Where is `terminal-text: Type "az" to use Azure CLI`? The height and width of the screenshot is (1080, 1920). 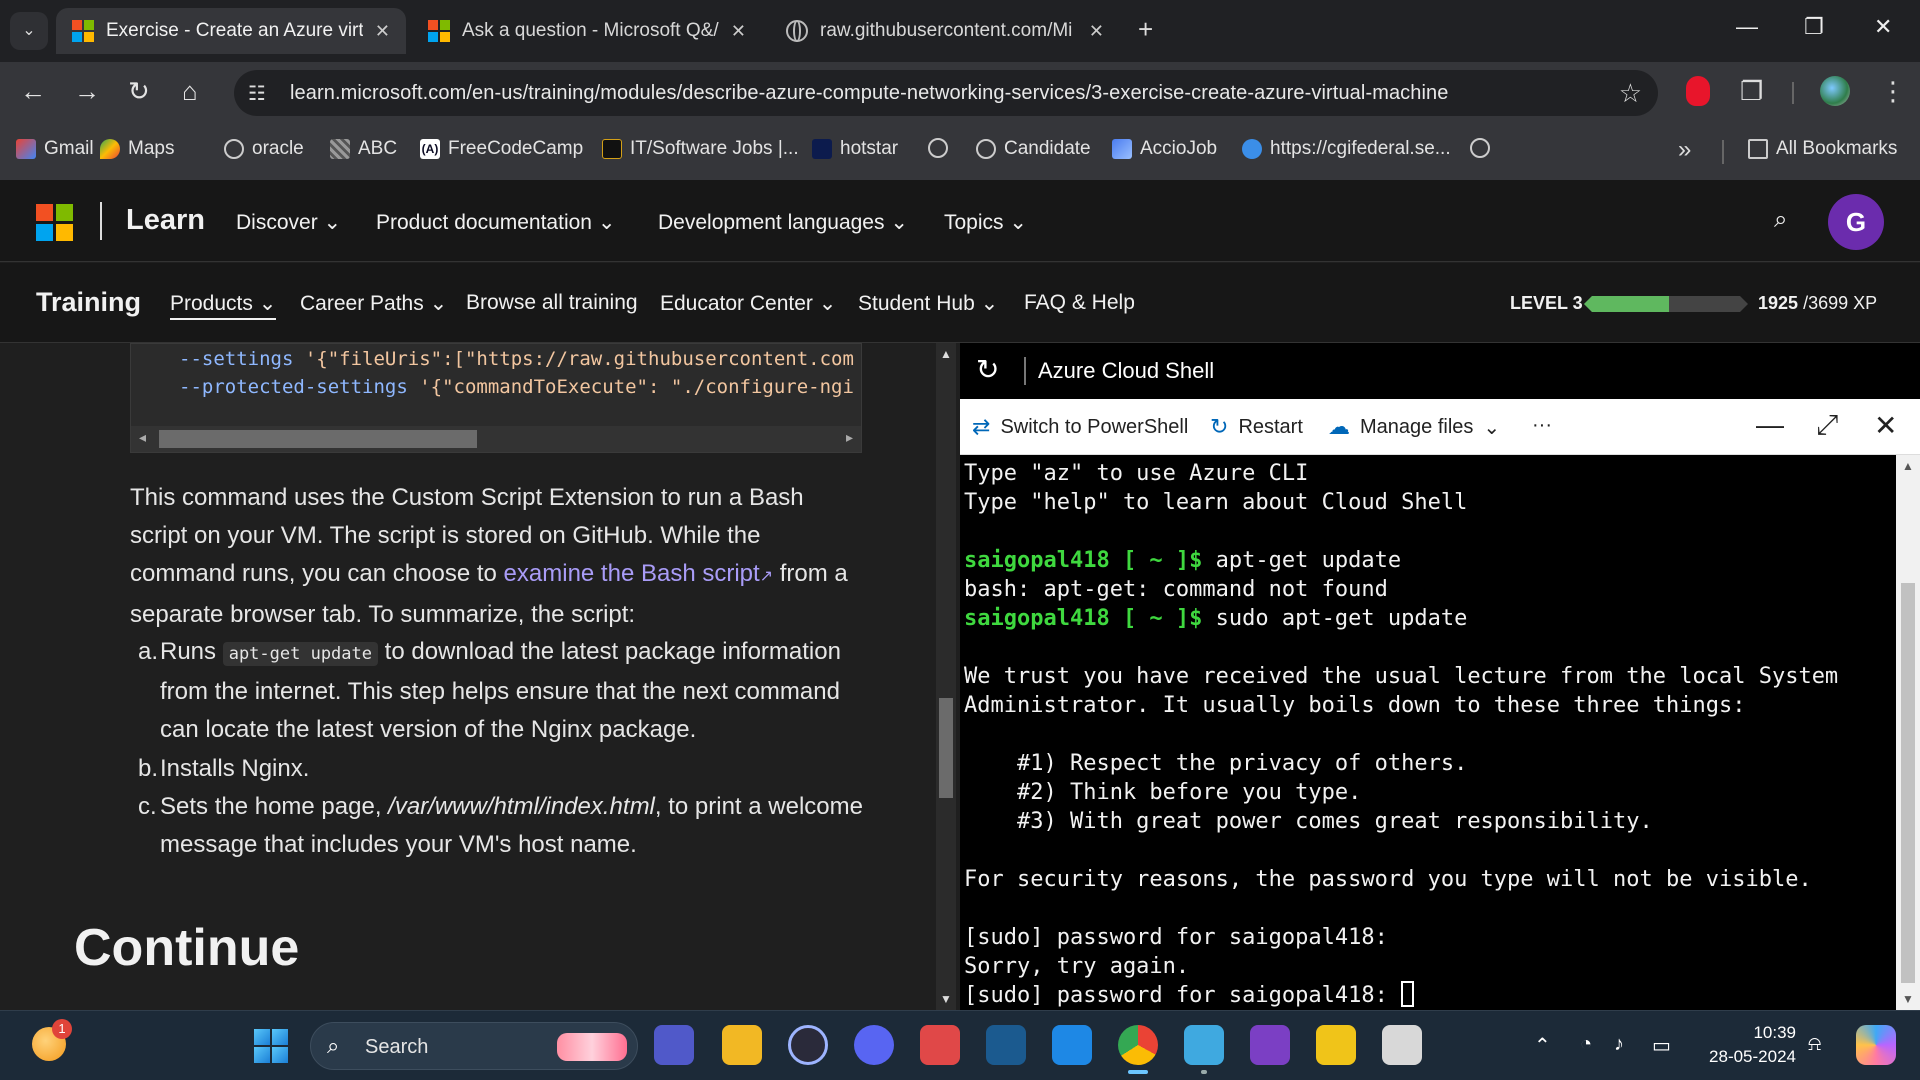 terminal-text: Type "az" to use Azure CLI is located at coordinates (1136, 473).